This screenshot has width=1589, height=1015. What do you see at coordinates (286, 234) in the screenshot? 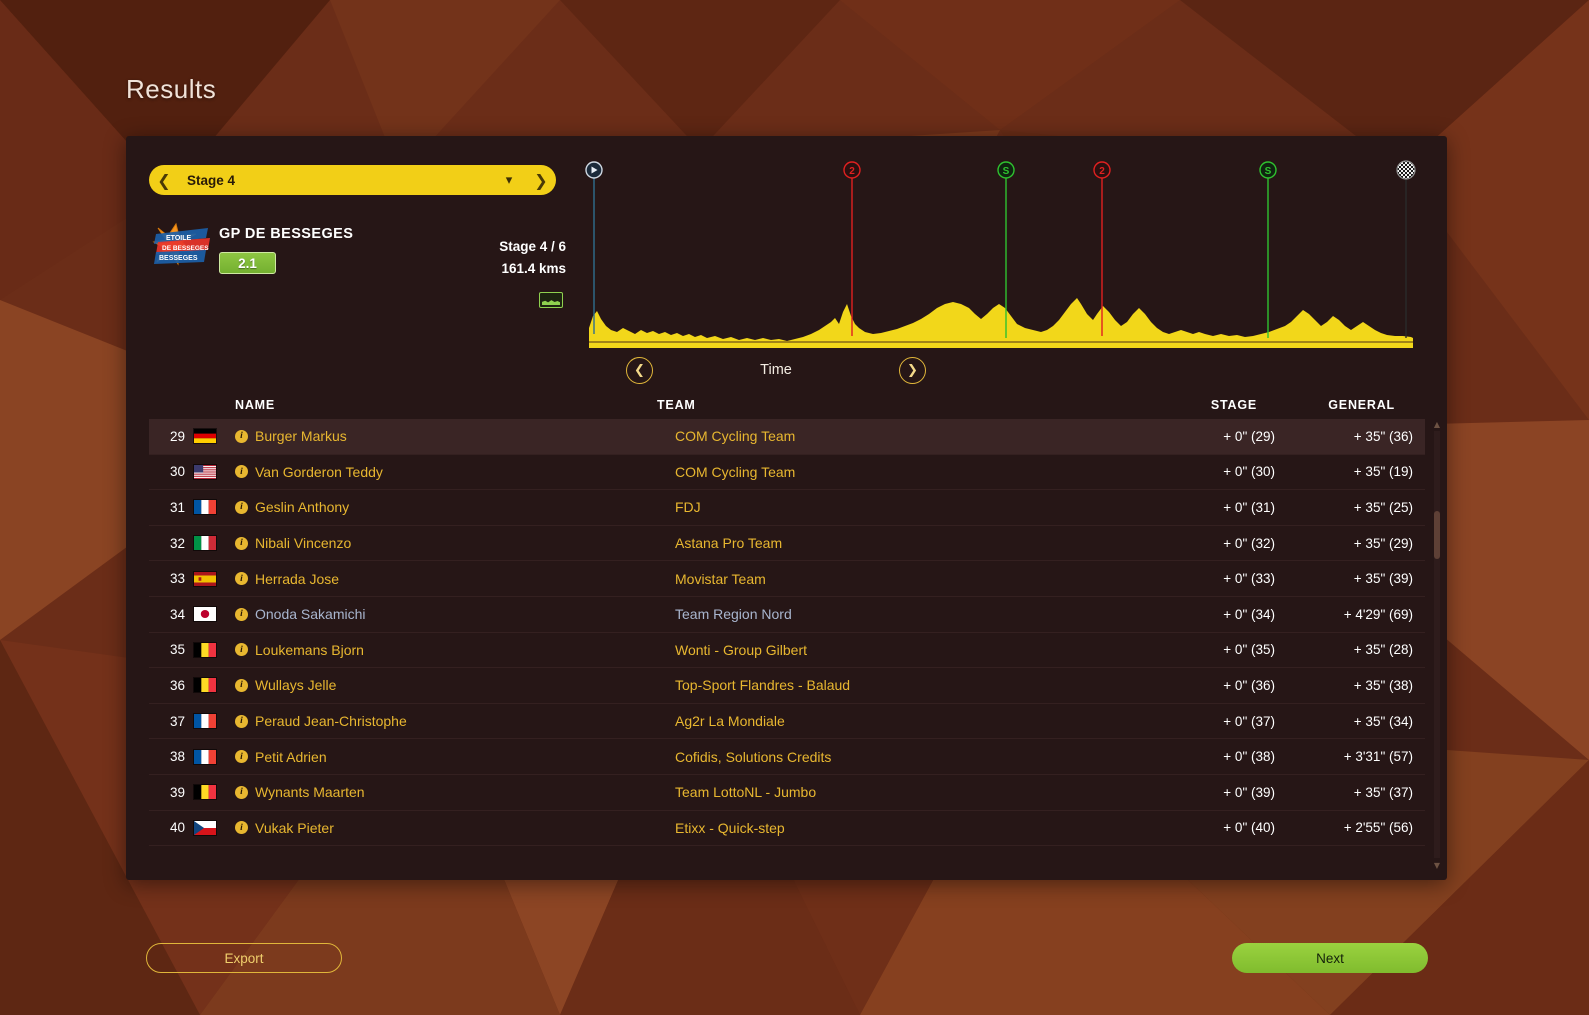
I see `race-name: GP DE BESSEGES` at bounding box center [286, 234].